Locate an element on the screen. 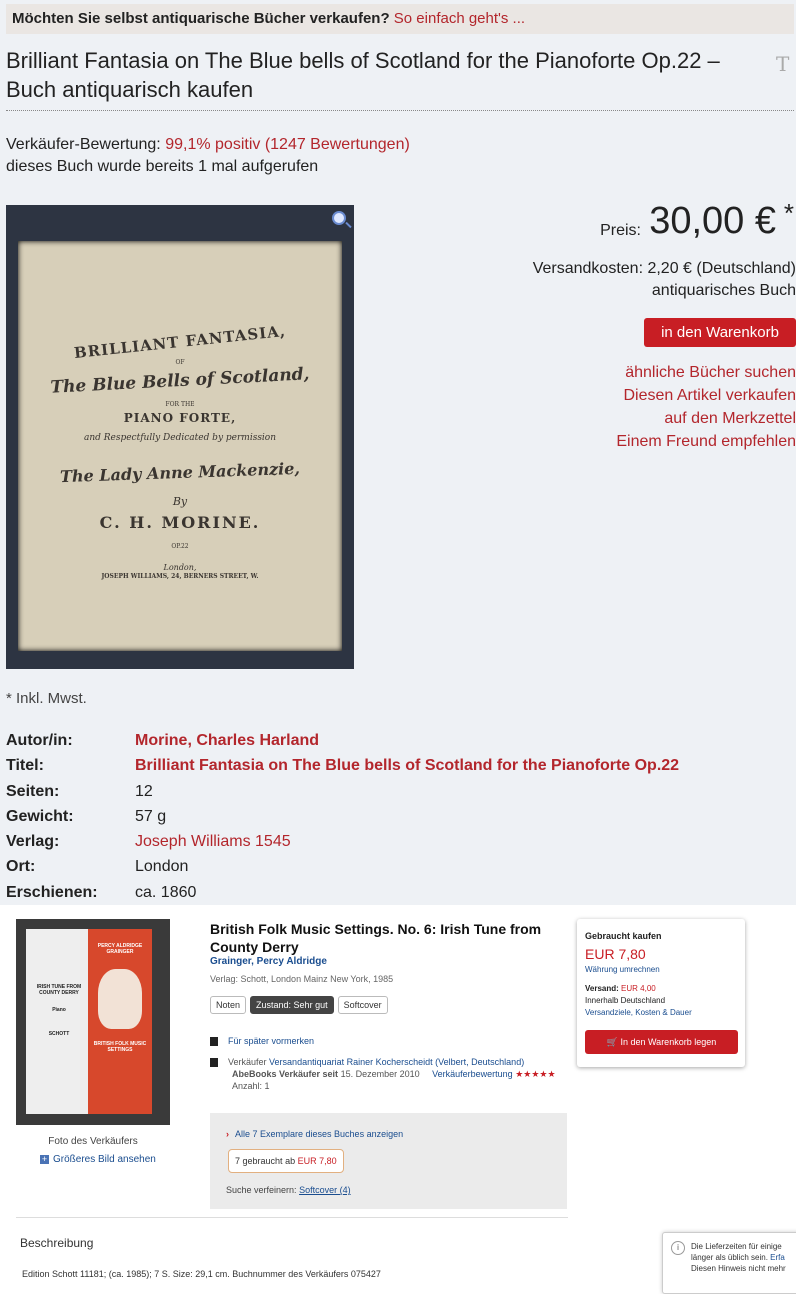  cart-icon: 🛒 is located at coordinates (612, 1042).